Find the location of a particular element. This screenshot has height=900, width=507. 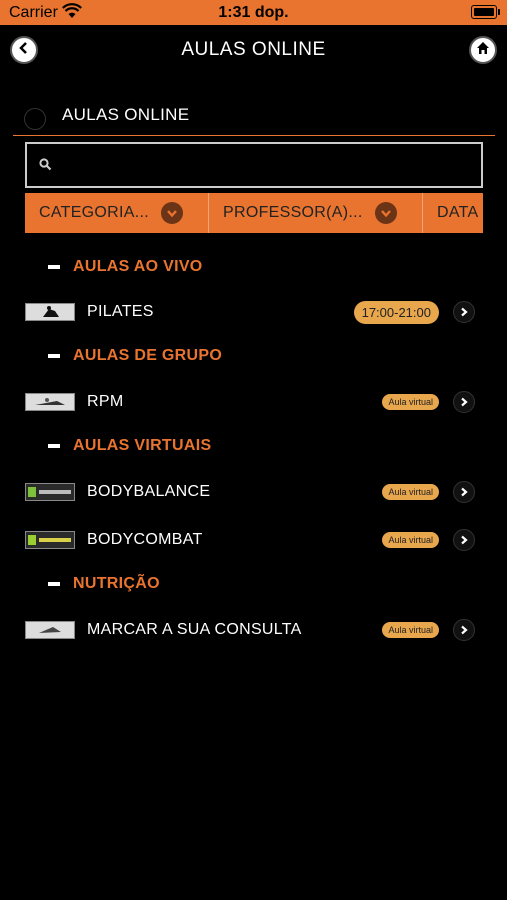

filter-date: DATA is located at coordinates (453, 213).